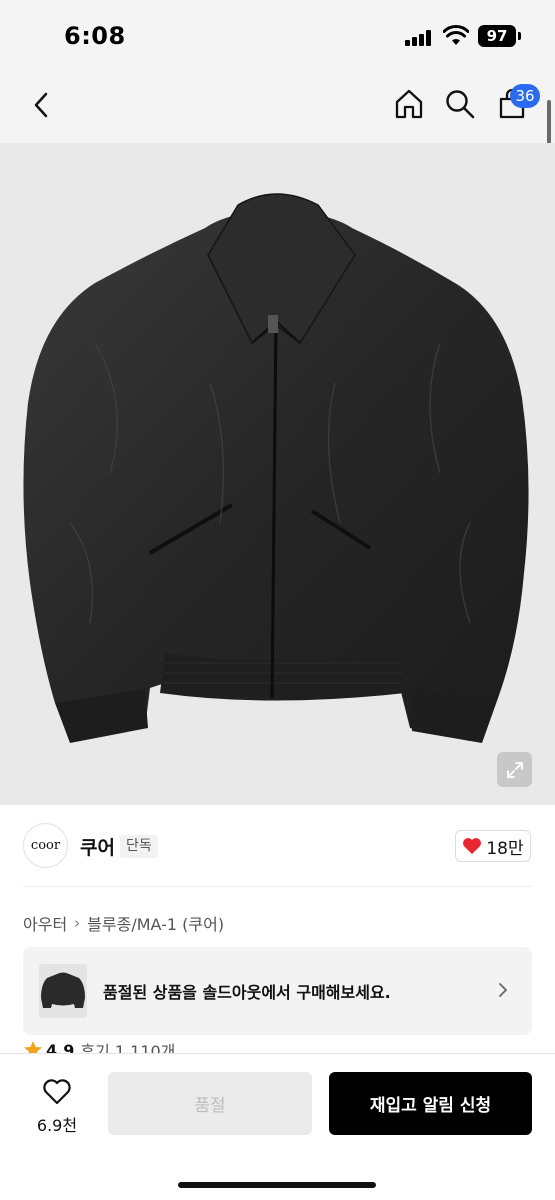 The height and width of the screenshot is (1200, 555). What do you see at coordinates (277, 36) in the screenshot?
I see `status-bar: 6:08 97` at bounding box center [277, 36].